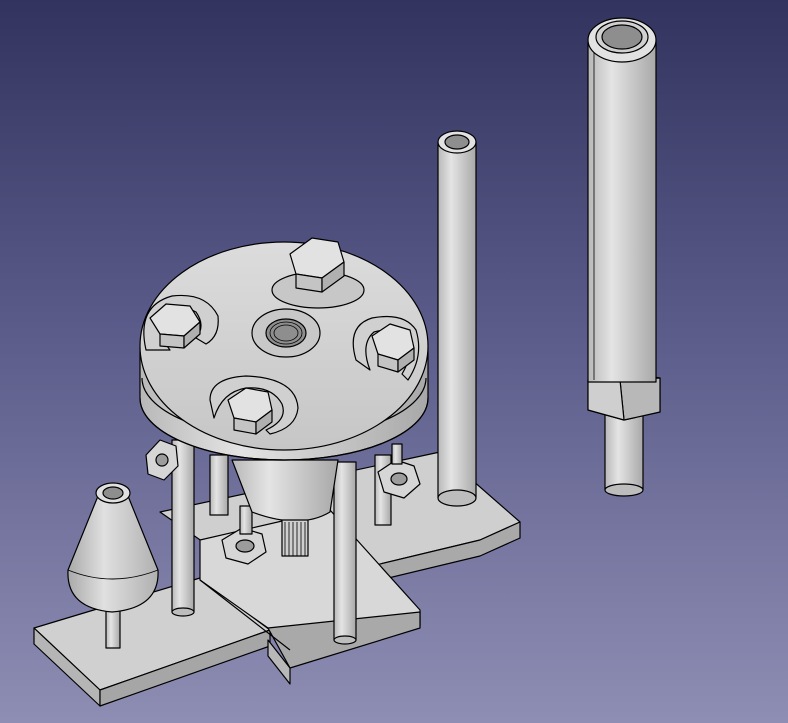  Describe the element at coordinates (286, 333) in the screenshot. I see `threaded-hole` at that location.